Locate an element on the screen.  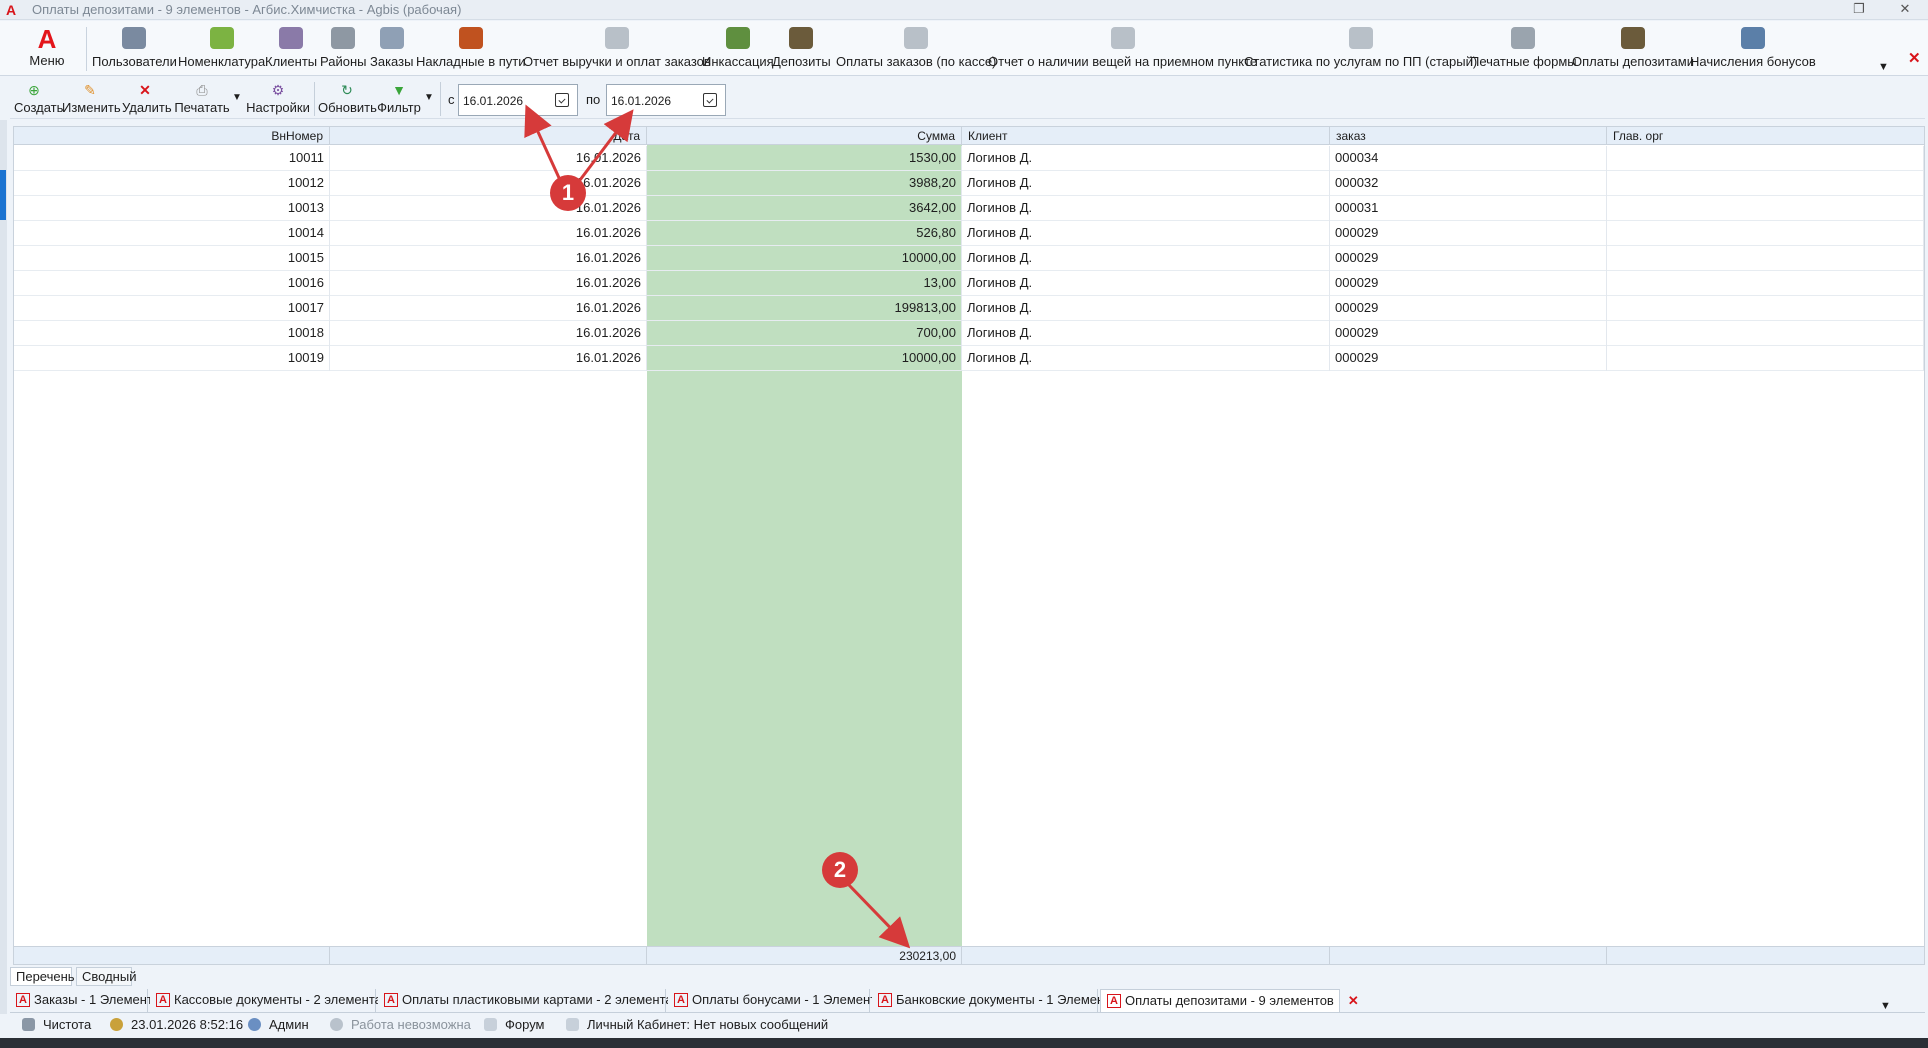
annotation-badge-1: 1 is located at coordinates (568, 193).